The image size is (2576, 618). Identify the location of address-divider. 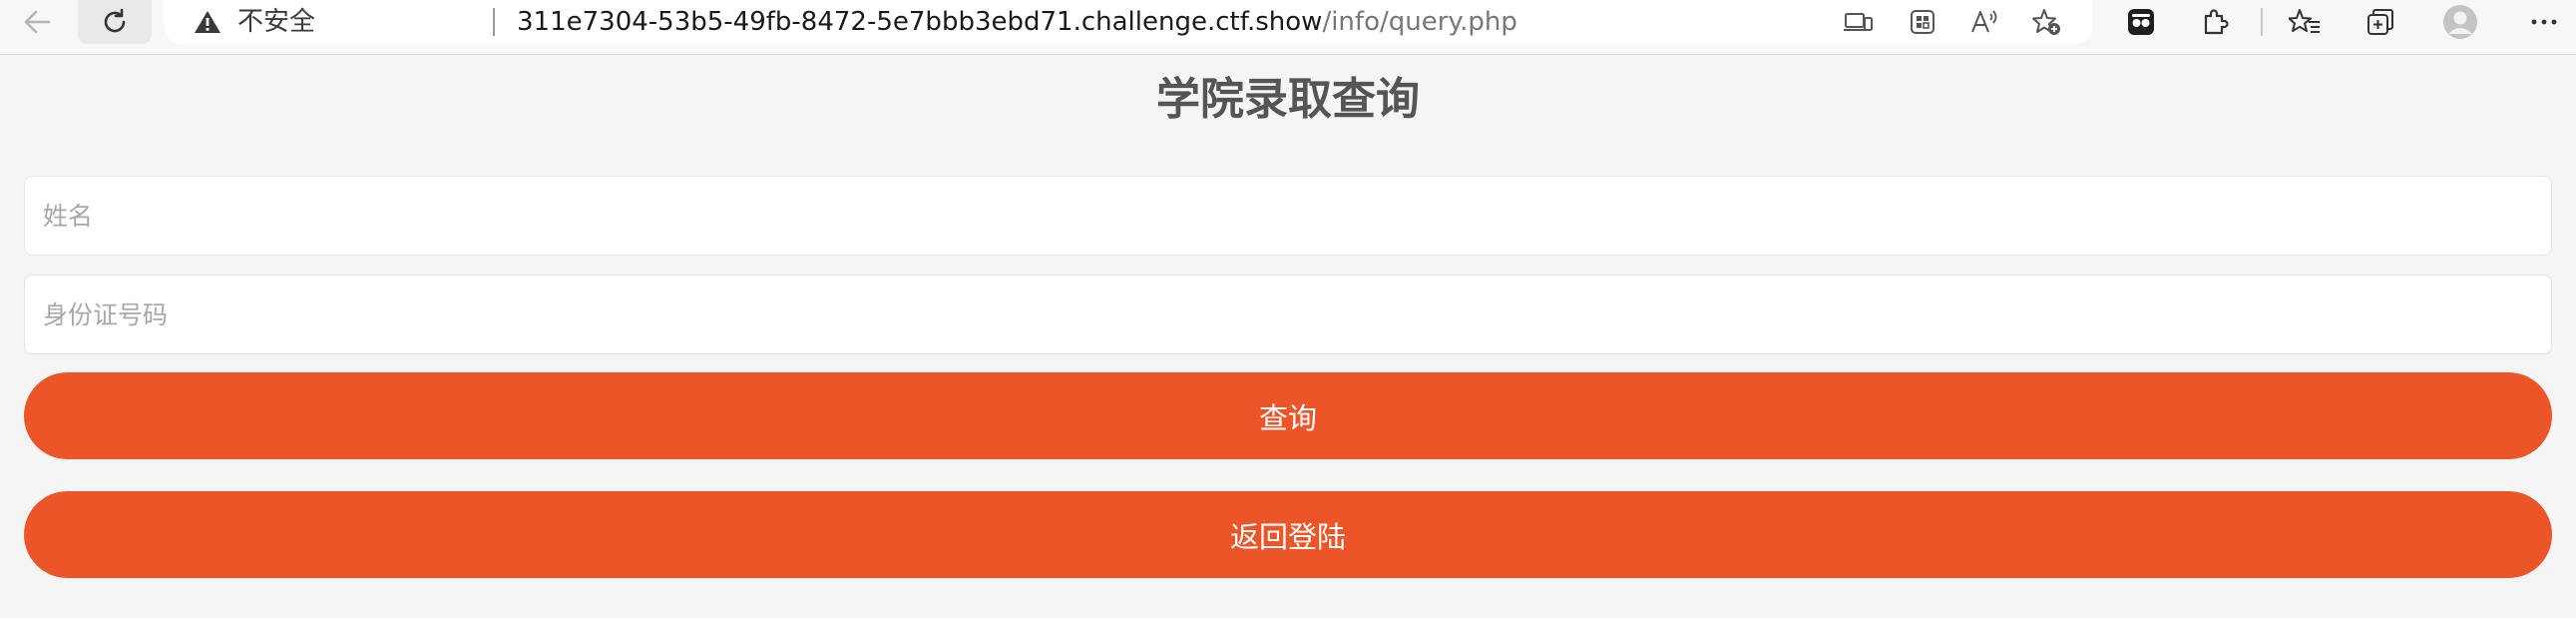
(494, 22).